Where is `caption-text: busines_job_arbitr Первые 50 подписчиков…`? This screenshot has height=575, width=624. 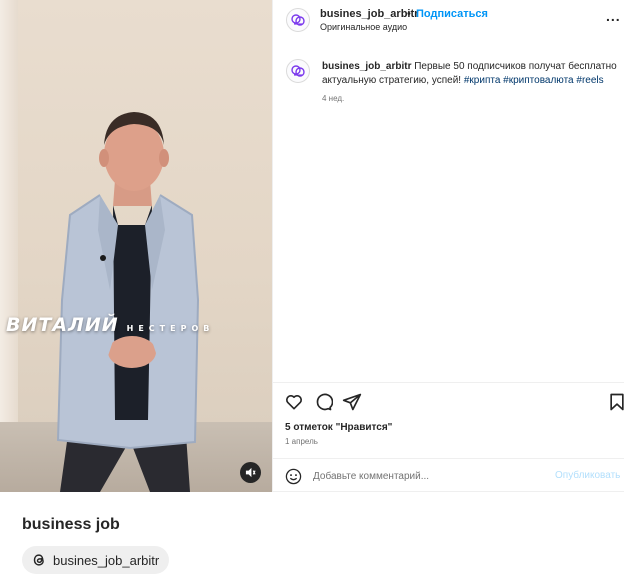
caption-text: busines_job_arbitr Первые 50 подписчиков… is located at coordinates (472, 74).